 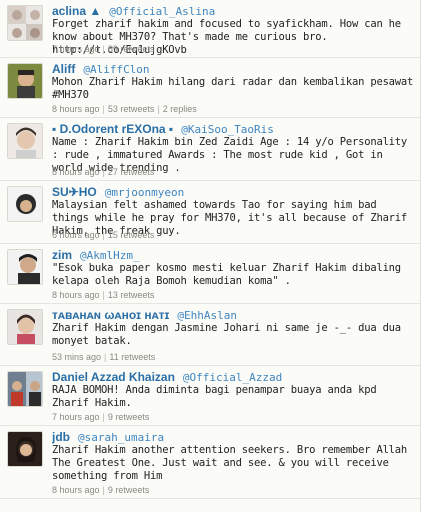 I want to click on author-handle: @sarah_umaira, so click(x=121, y=437).